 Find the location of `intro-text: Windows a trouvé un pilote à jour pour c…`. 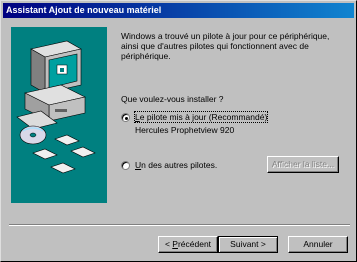

intro-text: Windows a trouvé un pilote à jour pour c… is located at coordinates (225, 46).